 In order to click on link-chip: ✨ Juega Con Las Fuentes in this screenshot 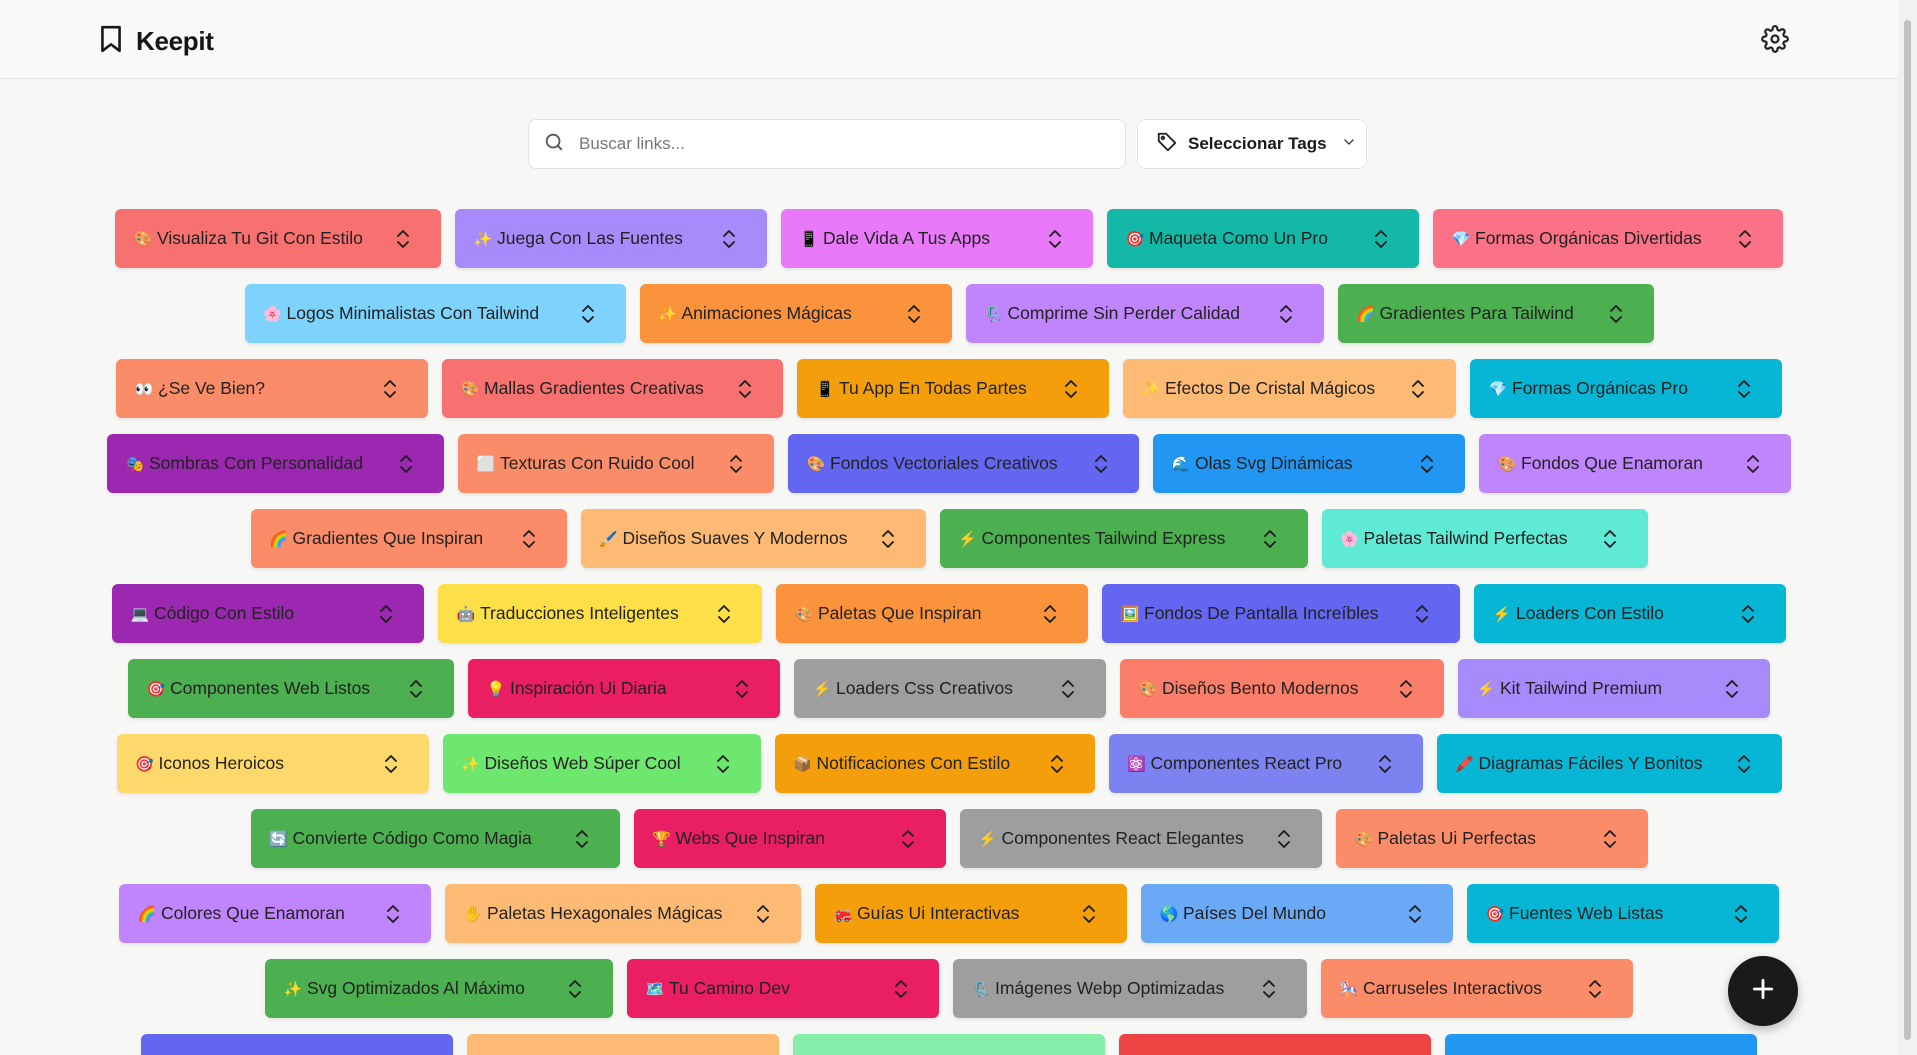, I will do `click(611, 238)`.